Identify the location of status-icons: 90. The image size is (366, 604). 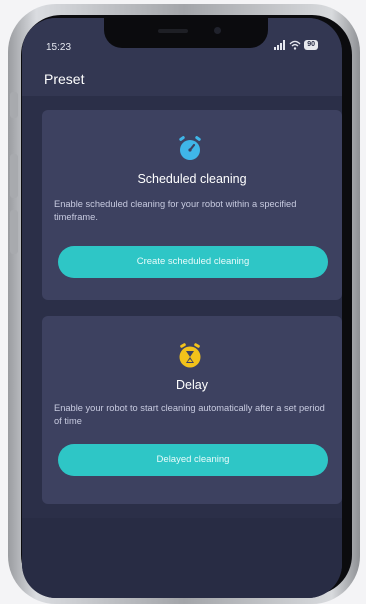
(296, 45).